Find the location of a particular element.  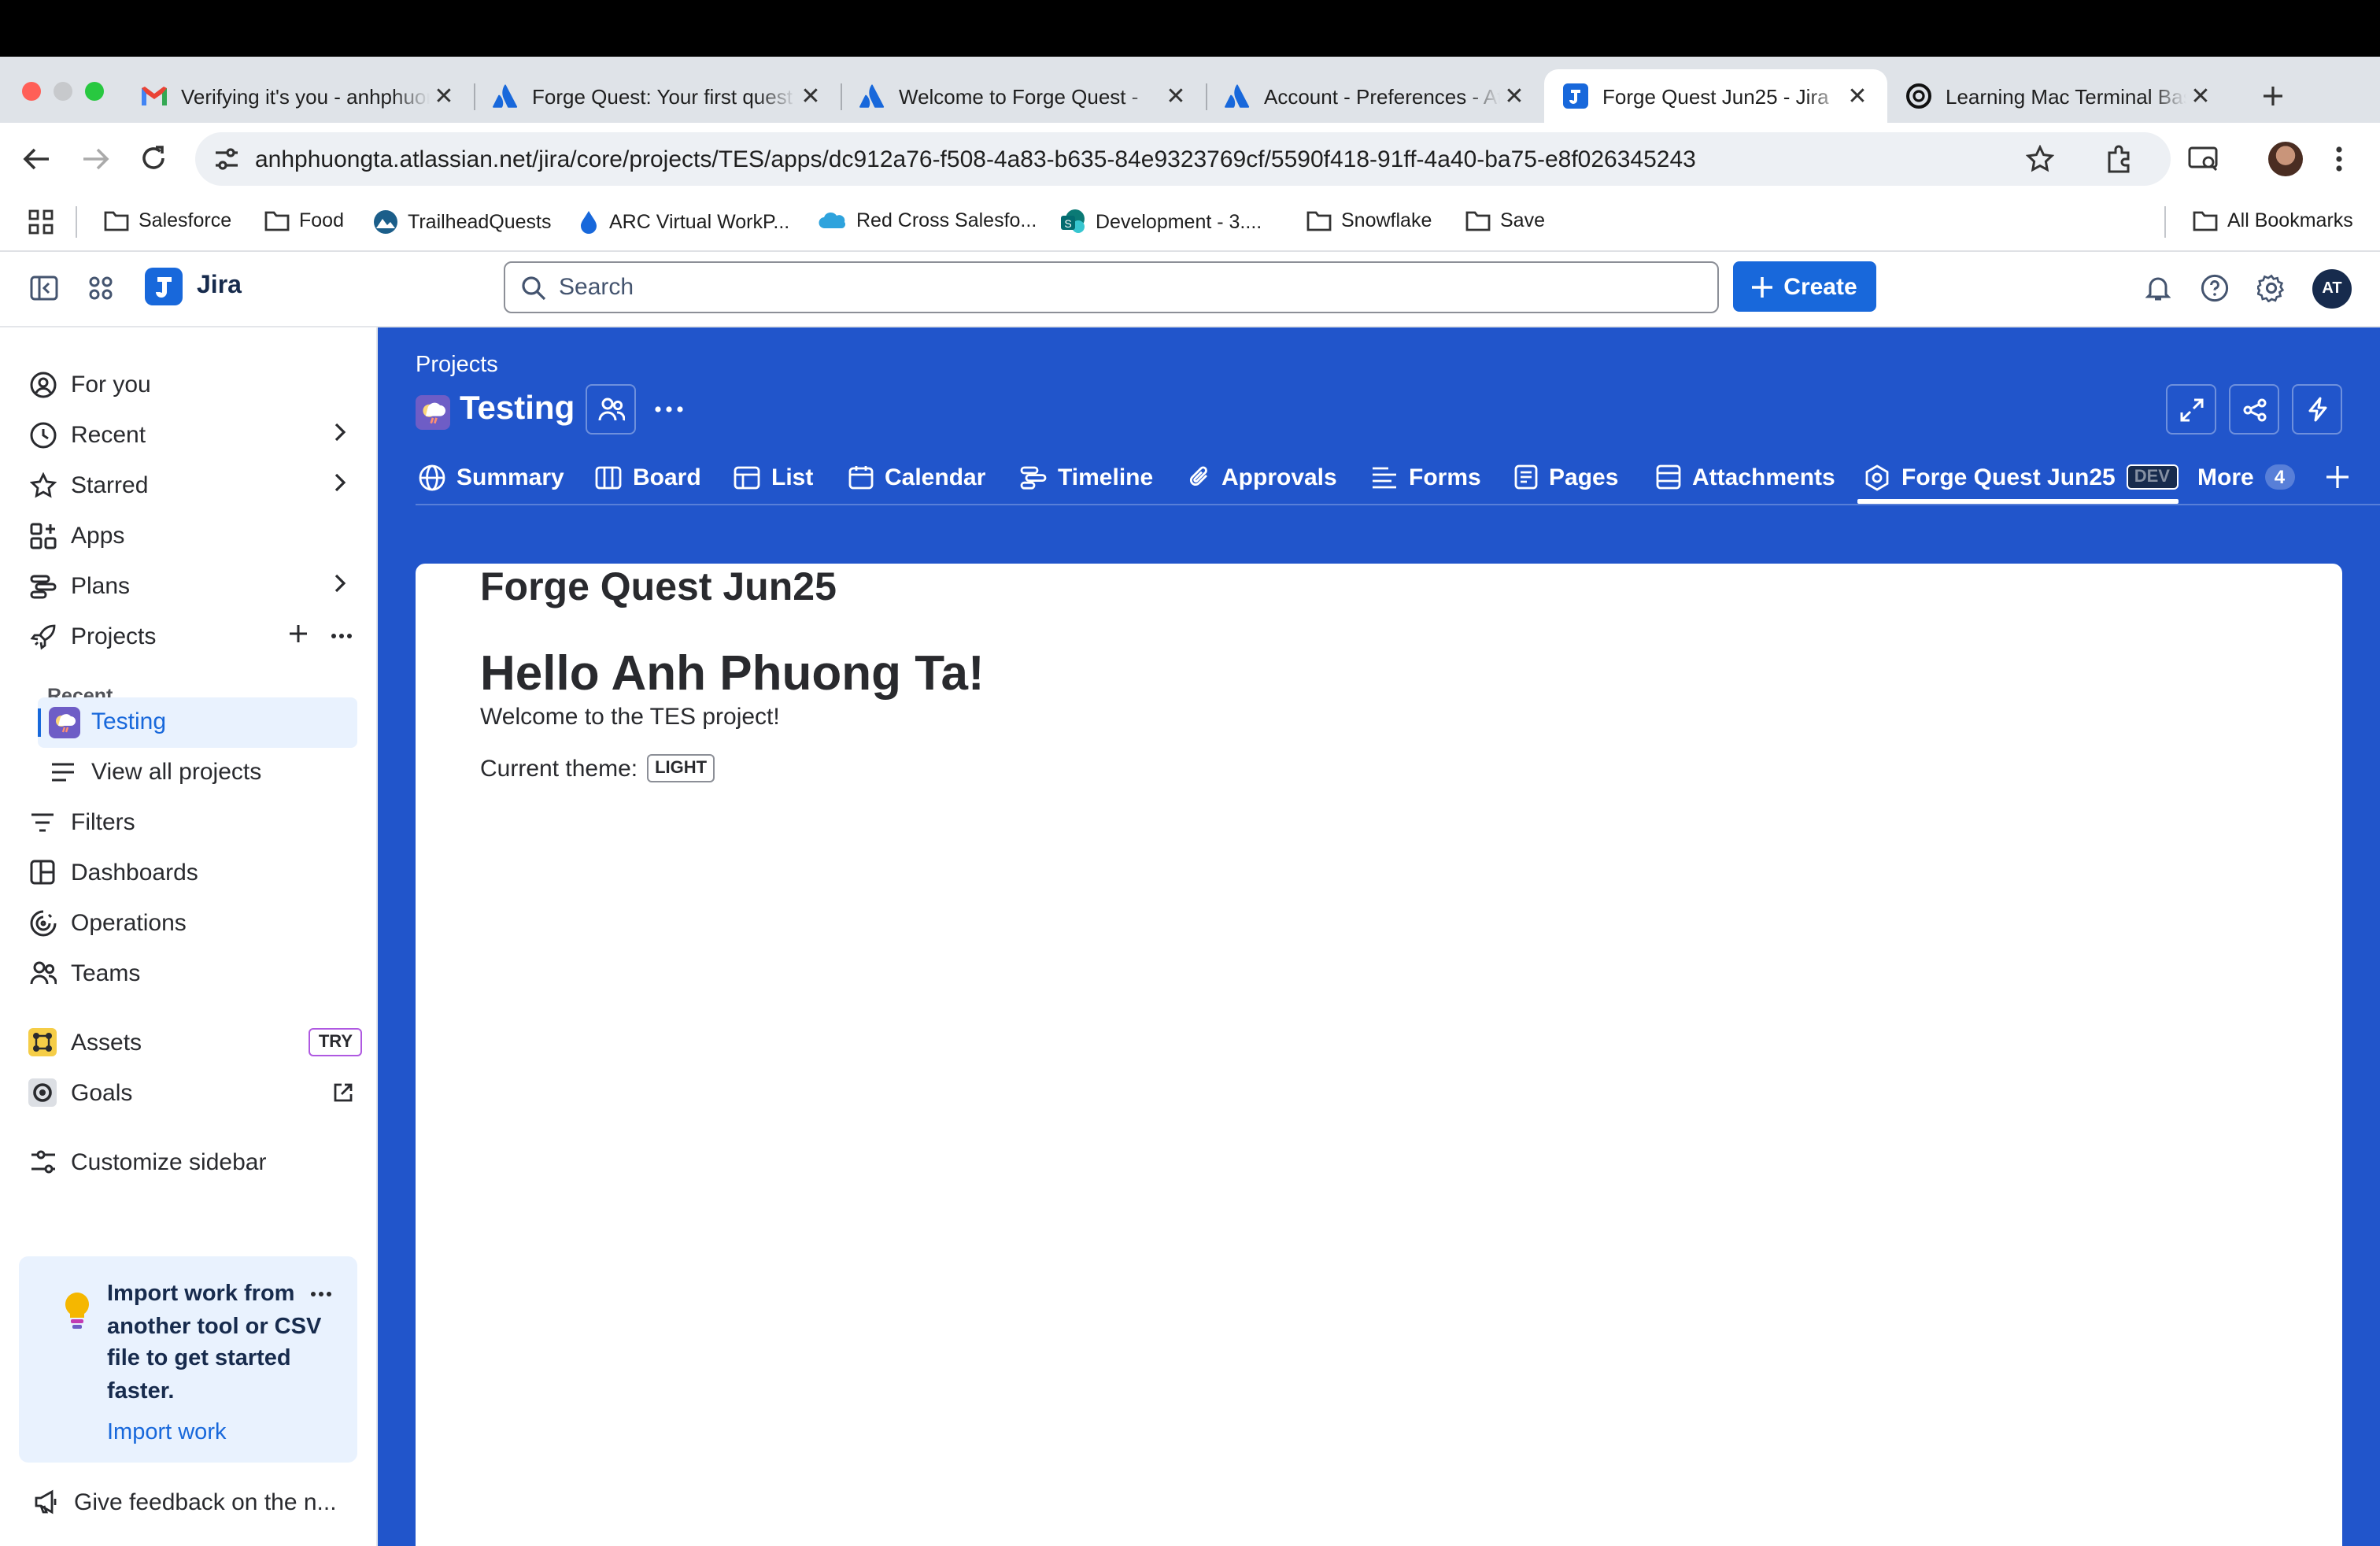

sidebar-item-assets: Assets TRY is located at coordinates (195, 1042).